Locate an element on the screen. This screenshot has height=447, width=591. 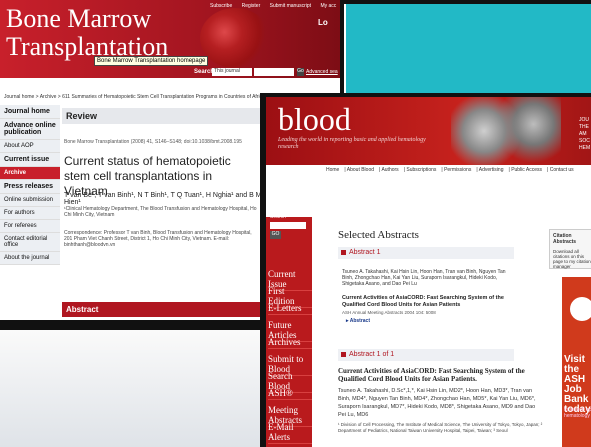
register-link: Register is located at coordinates (251, 6).